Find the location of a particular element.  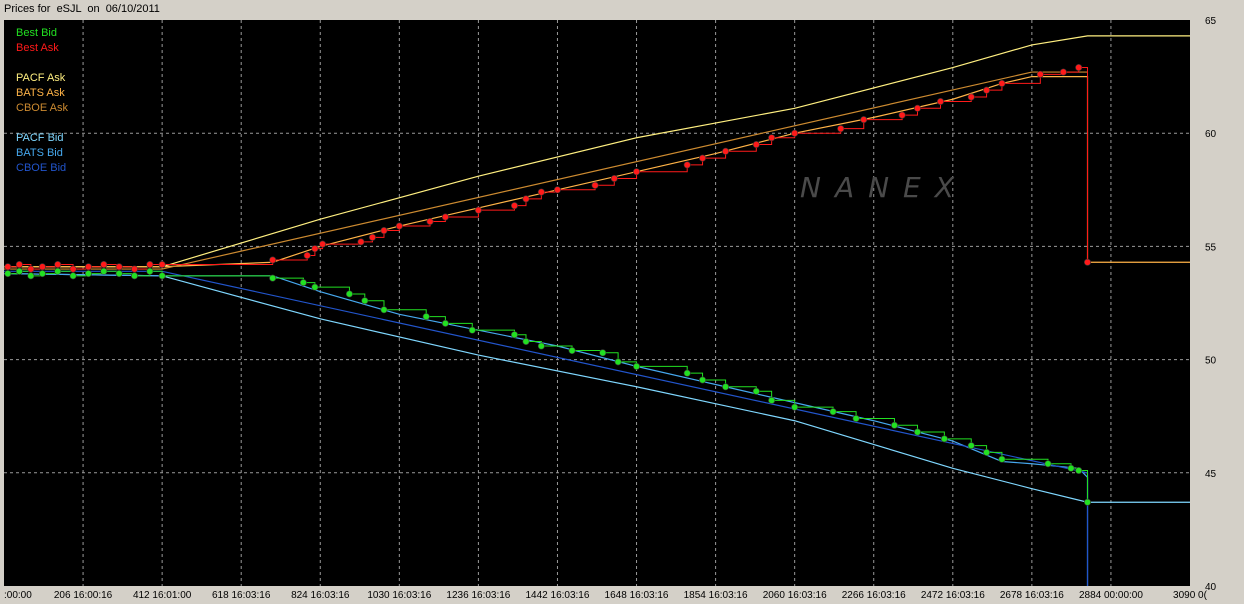

legend-item-pacf-ask: PACF Ask is located at coordinates (41, 78).